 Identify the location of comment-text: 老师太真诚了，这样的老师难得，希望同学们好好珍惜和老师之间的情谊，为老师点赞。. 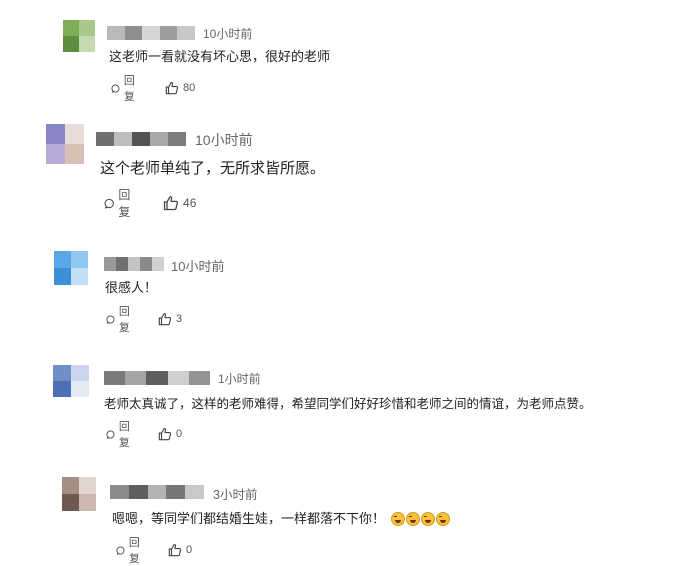
(348, 404).